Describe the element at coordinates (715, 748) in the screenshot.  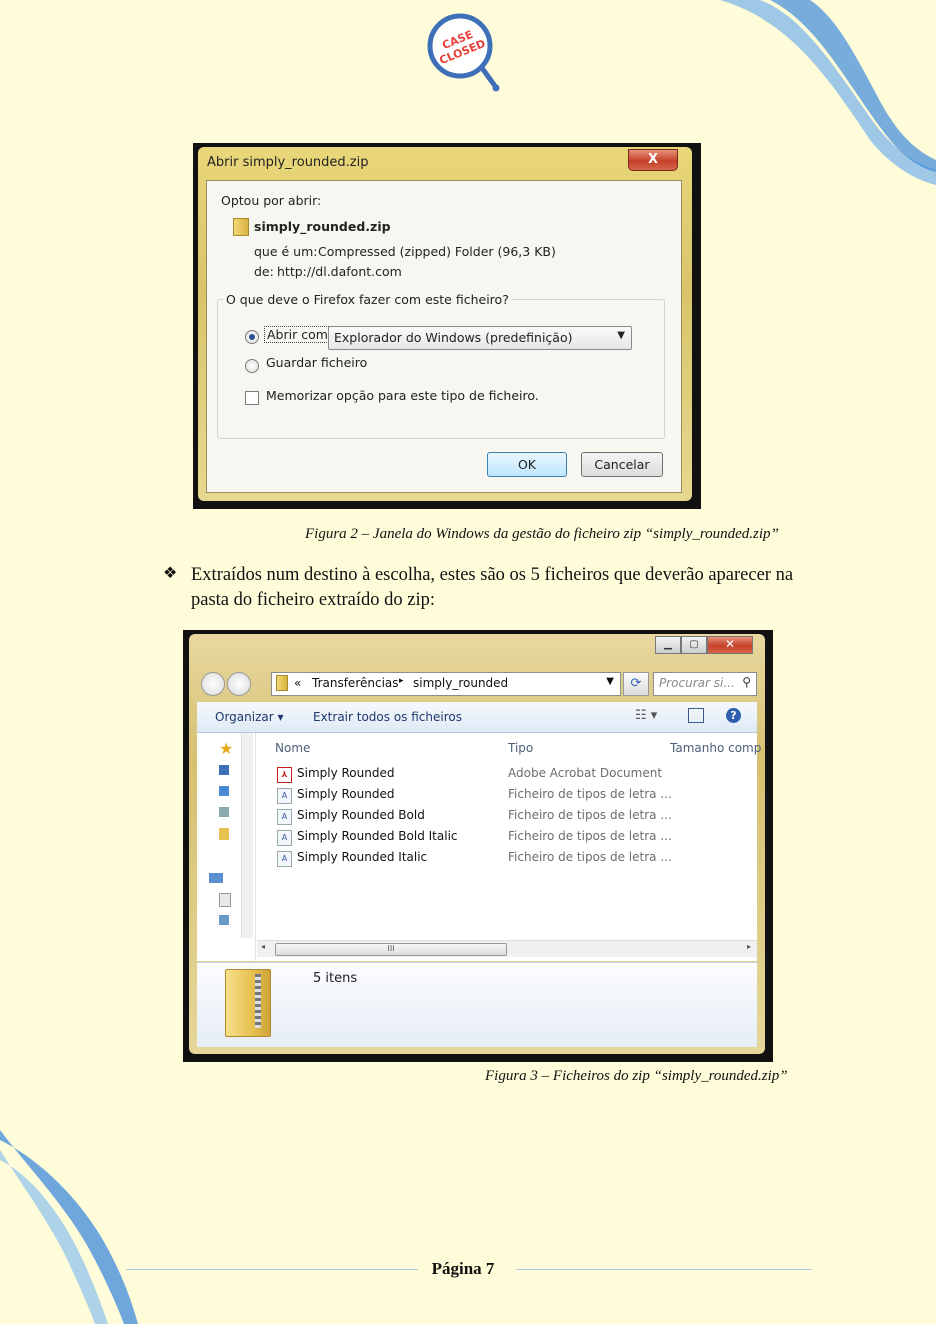
I see `column-header-size: Tamanho comp` at that location.